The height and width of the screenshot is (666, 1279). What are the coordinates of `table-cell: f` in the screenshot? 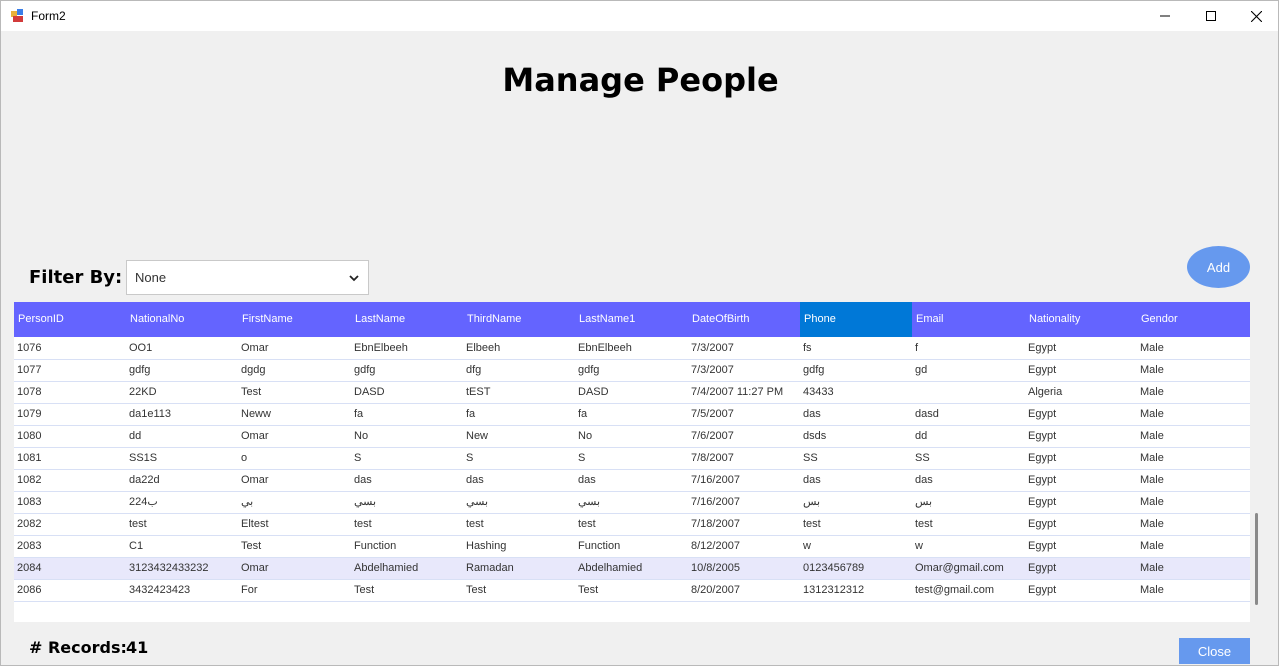 It's located at (917, 348).